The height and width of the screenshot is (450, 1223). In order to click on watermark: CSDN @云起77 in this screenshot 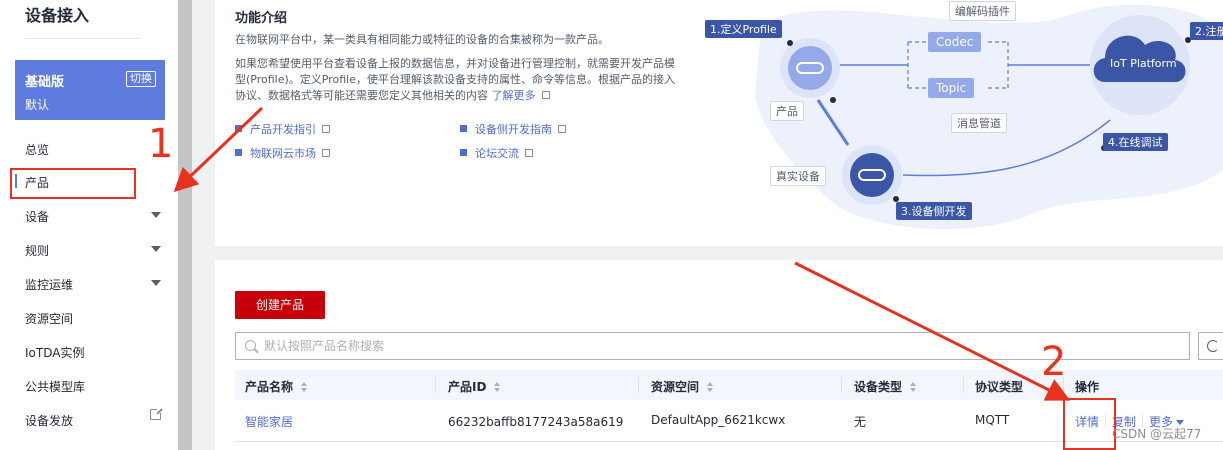, I will do `click(1157, 434)`.